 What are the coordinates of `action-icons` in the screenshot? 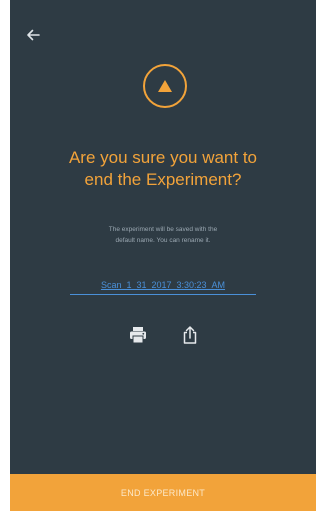 It's located at (163, 336).